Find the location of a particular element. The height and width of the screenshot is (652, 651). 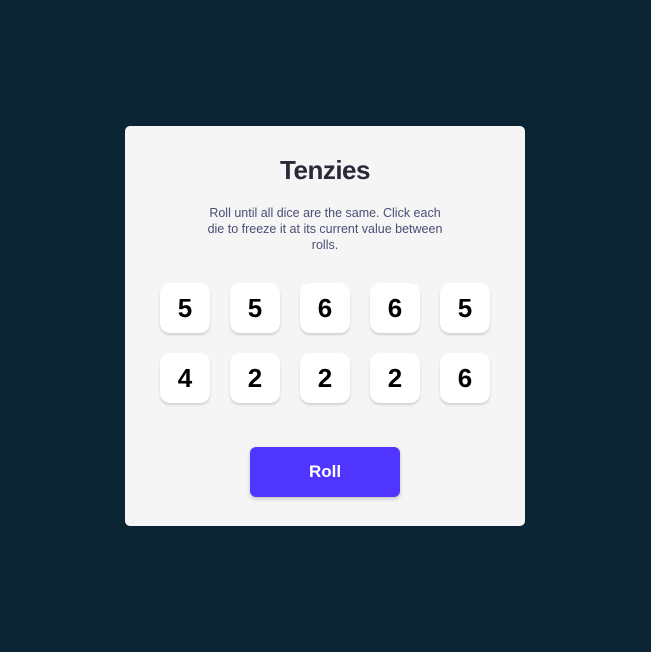

die-3: 6 is located at coordinates (325, 308).